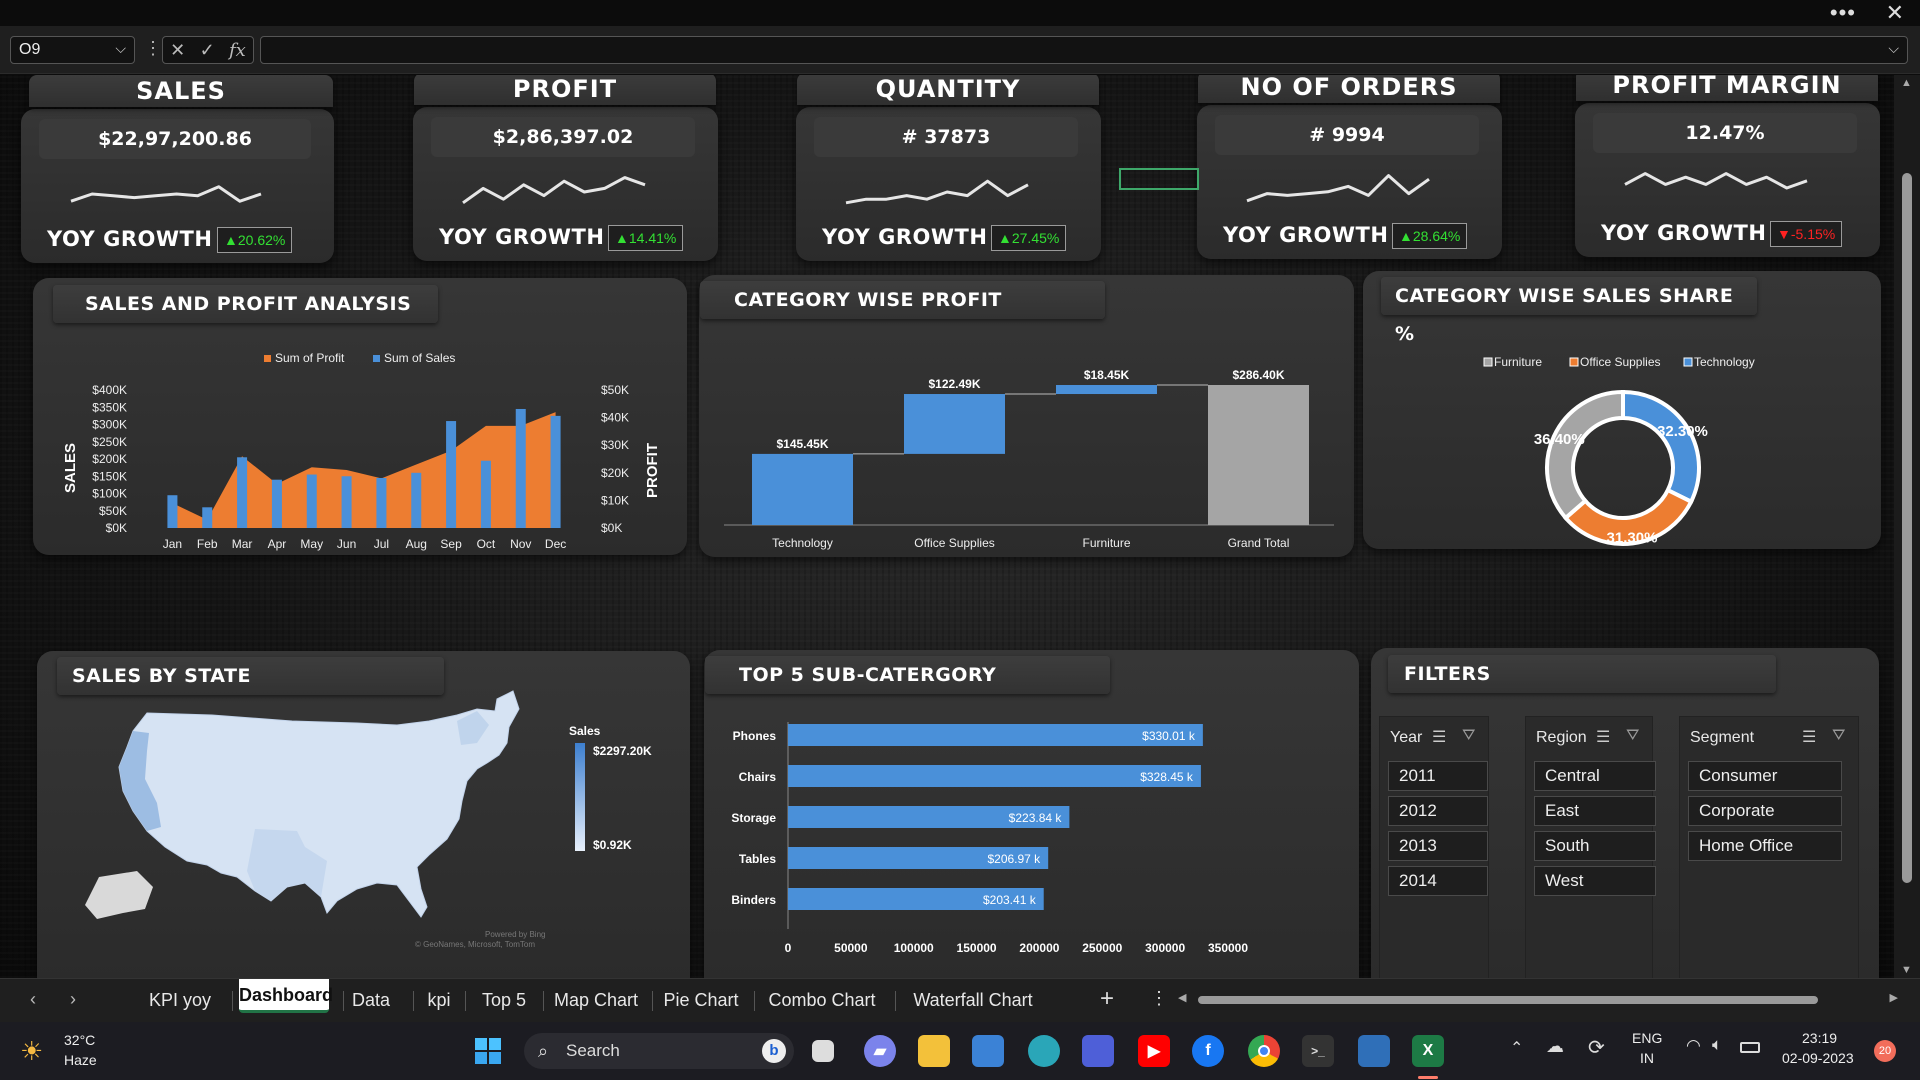 This screenshot has height=1080, width=1920. What do you see at coordinates (1438, 846) in the screenshot?
I see `slicer-item: 2013` at bounding box center [1438, 846].